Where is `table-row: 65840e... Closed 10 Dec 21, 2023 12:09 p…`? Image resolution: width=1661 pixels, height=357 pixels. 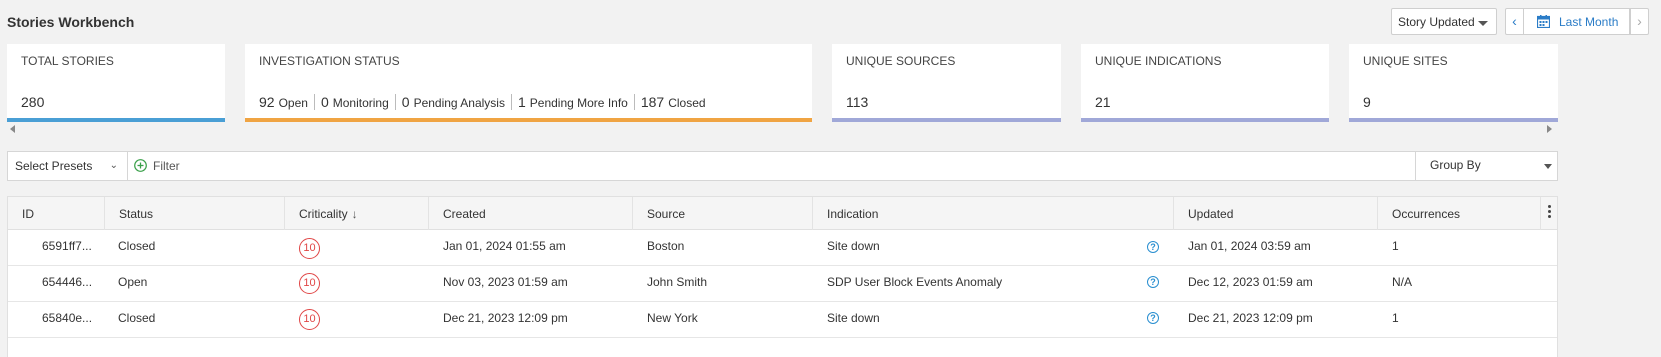 table-row: 65840e... Closed 10 Dec 21, 2023 12:09 p… is located at coordinates (782, 320).